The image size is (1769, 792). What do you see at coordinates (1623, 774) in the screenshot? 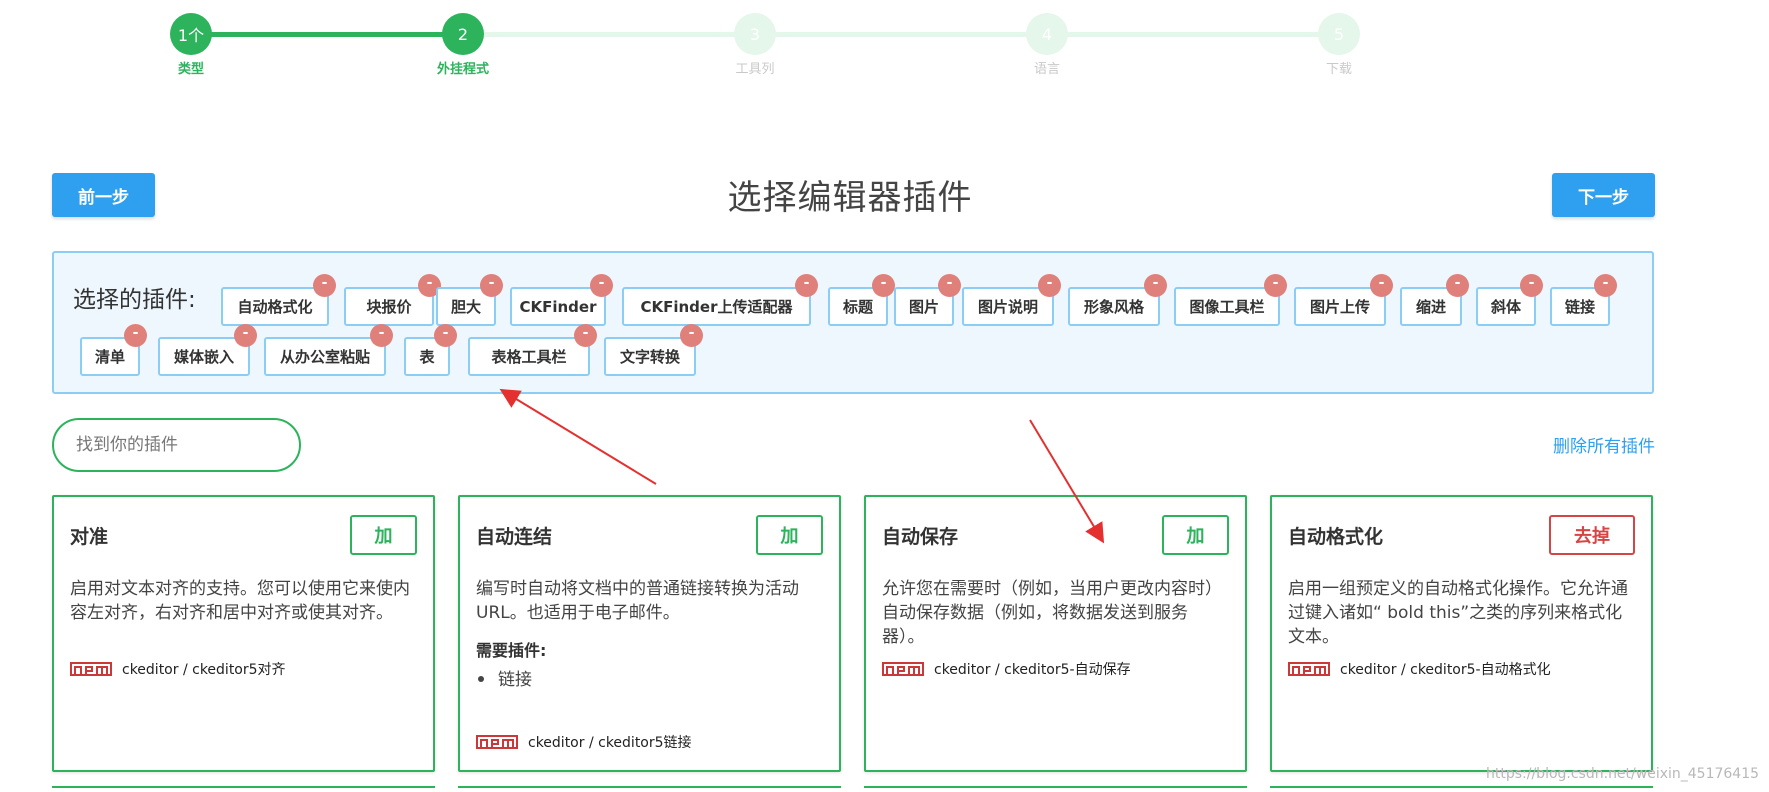
I see `watermark: https://blog.csdn.net/weixin_45176415` at bounding box center [1623, 774].